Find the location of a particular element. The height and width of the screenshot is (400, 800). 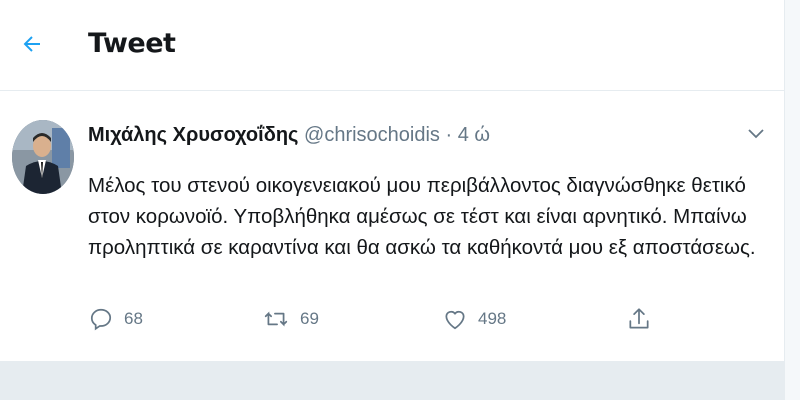

avatar-image is located at coordinates (43, 157).